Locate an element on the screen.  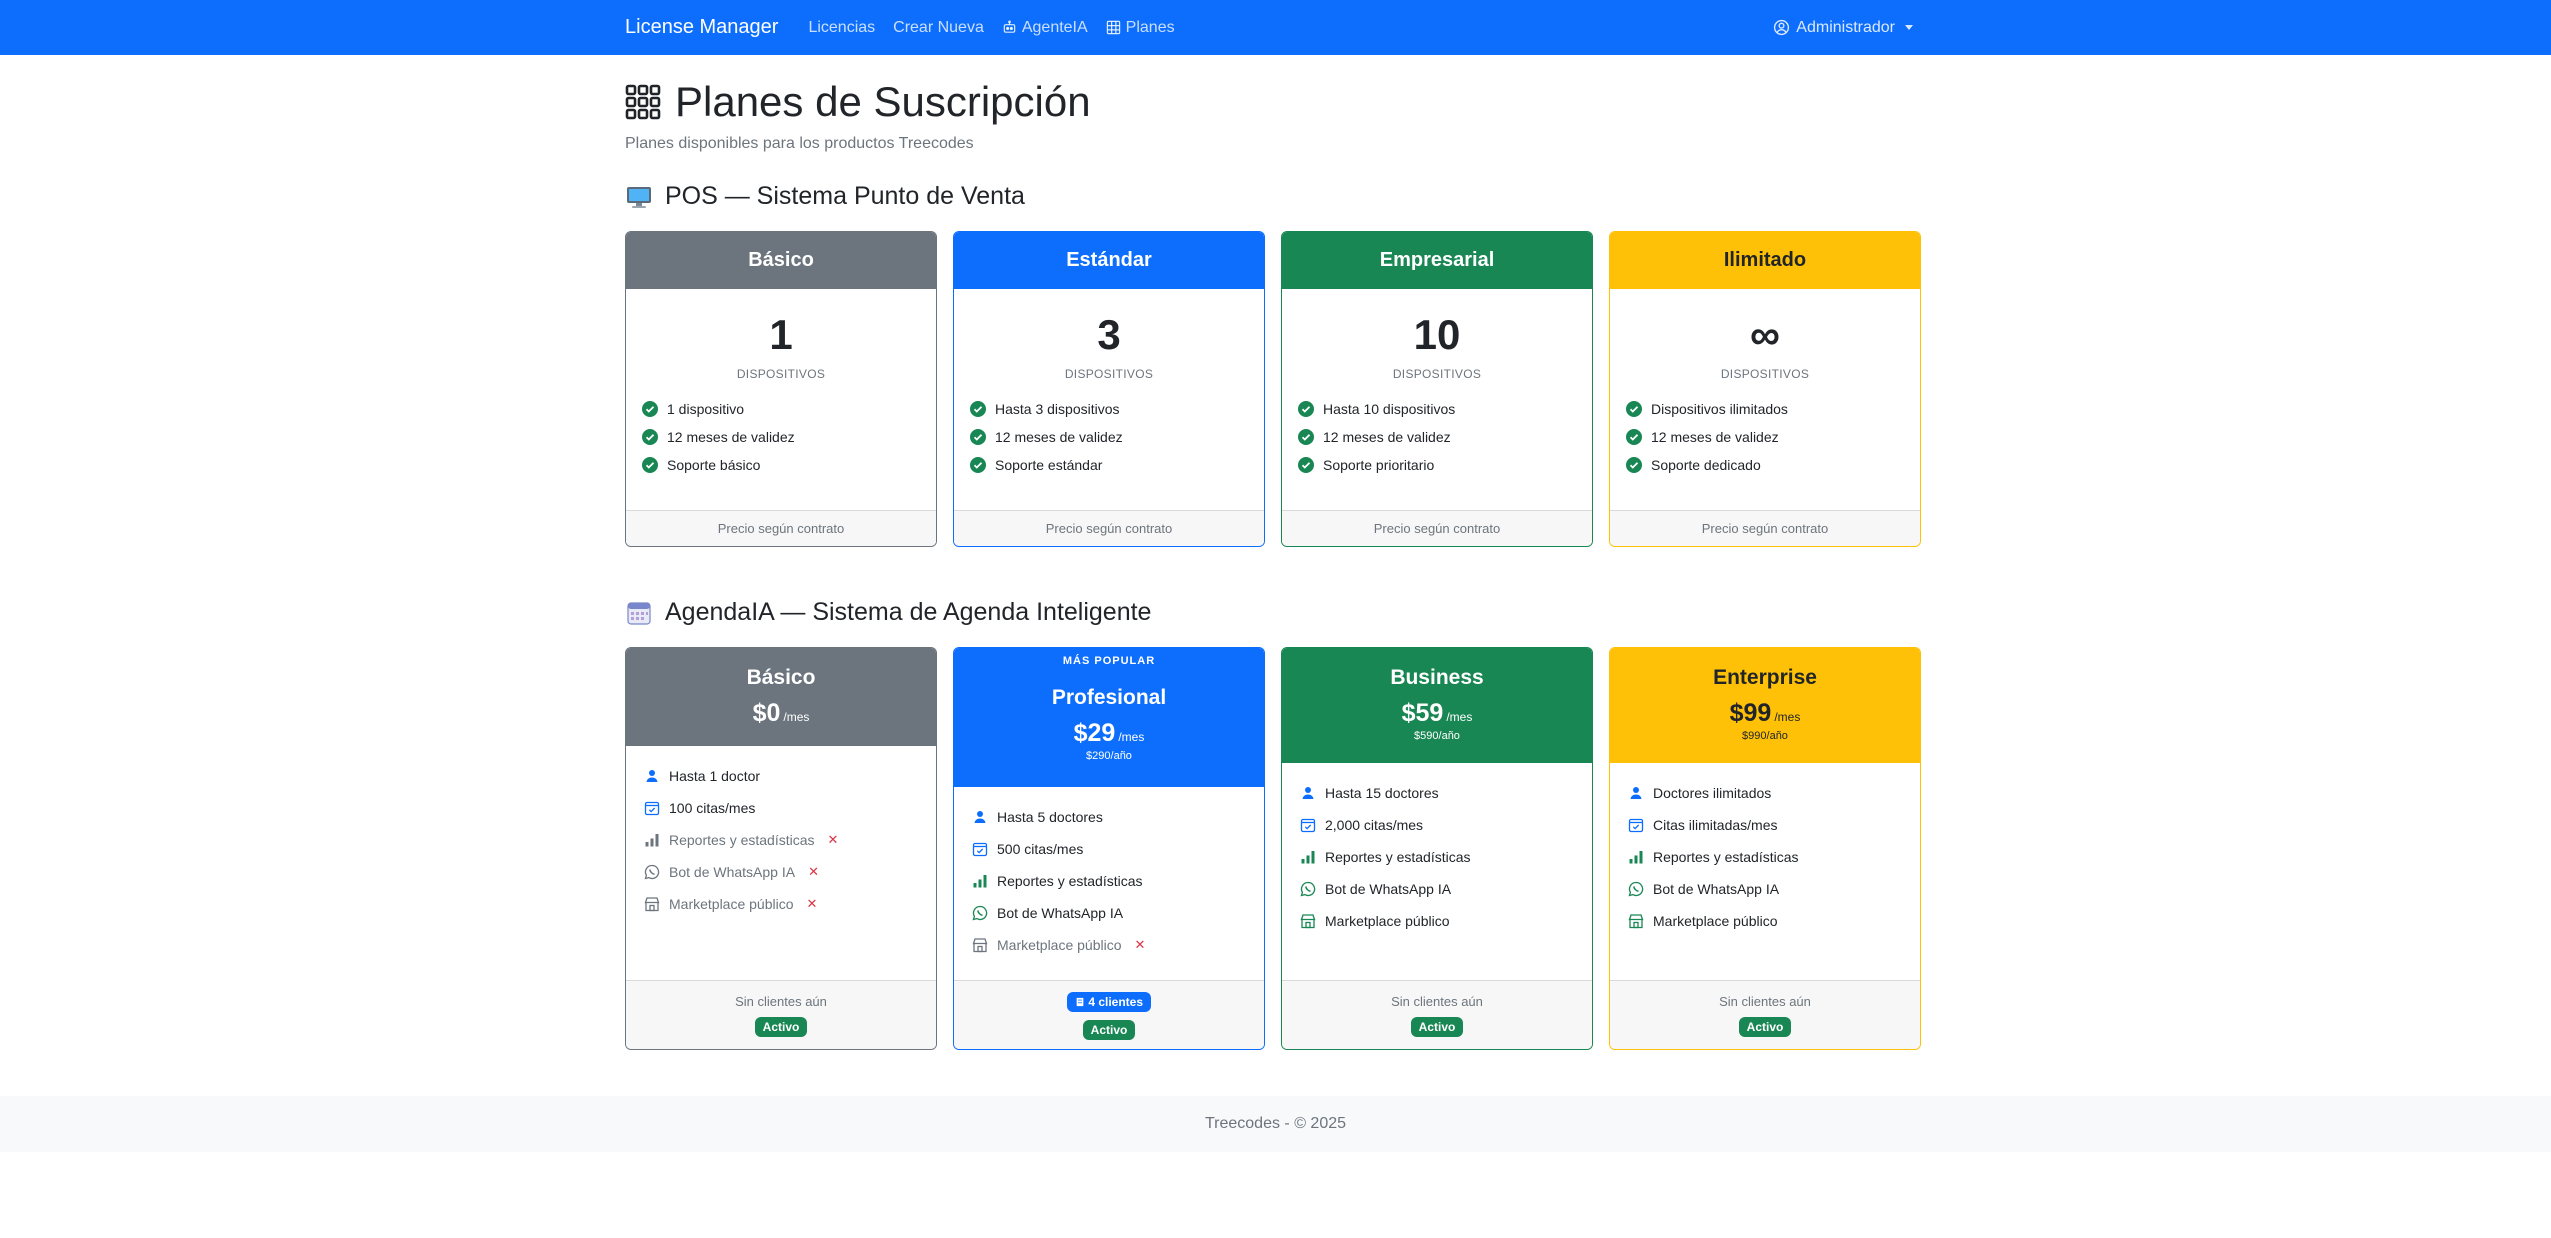
device-count: ∞ is located at coordinates (1765, 334).